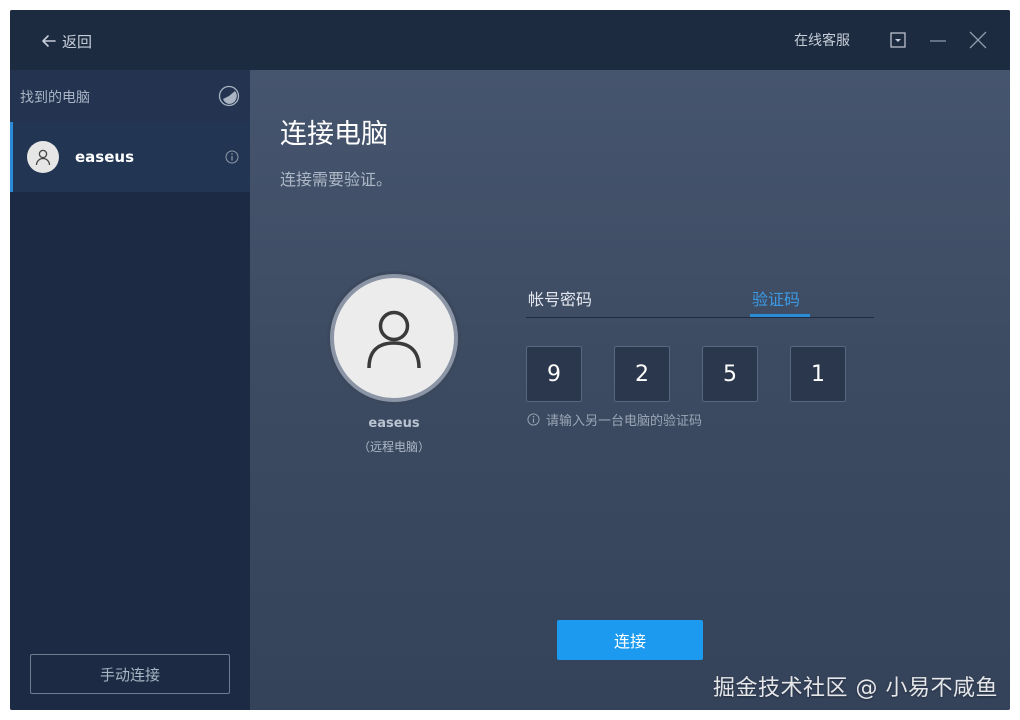 Image resolution: width=1020 pixels, height=720 pixels. I want to click on page-title: 连接电脑, so click(334, 134).